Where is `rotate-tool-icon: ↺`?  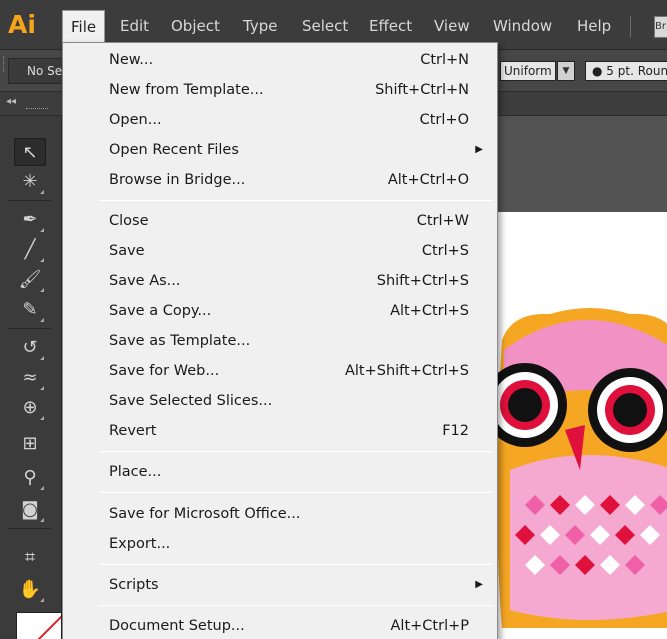
rotate-tool-icon: ↺ is located at coordinates (30, 348).